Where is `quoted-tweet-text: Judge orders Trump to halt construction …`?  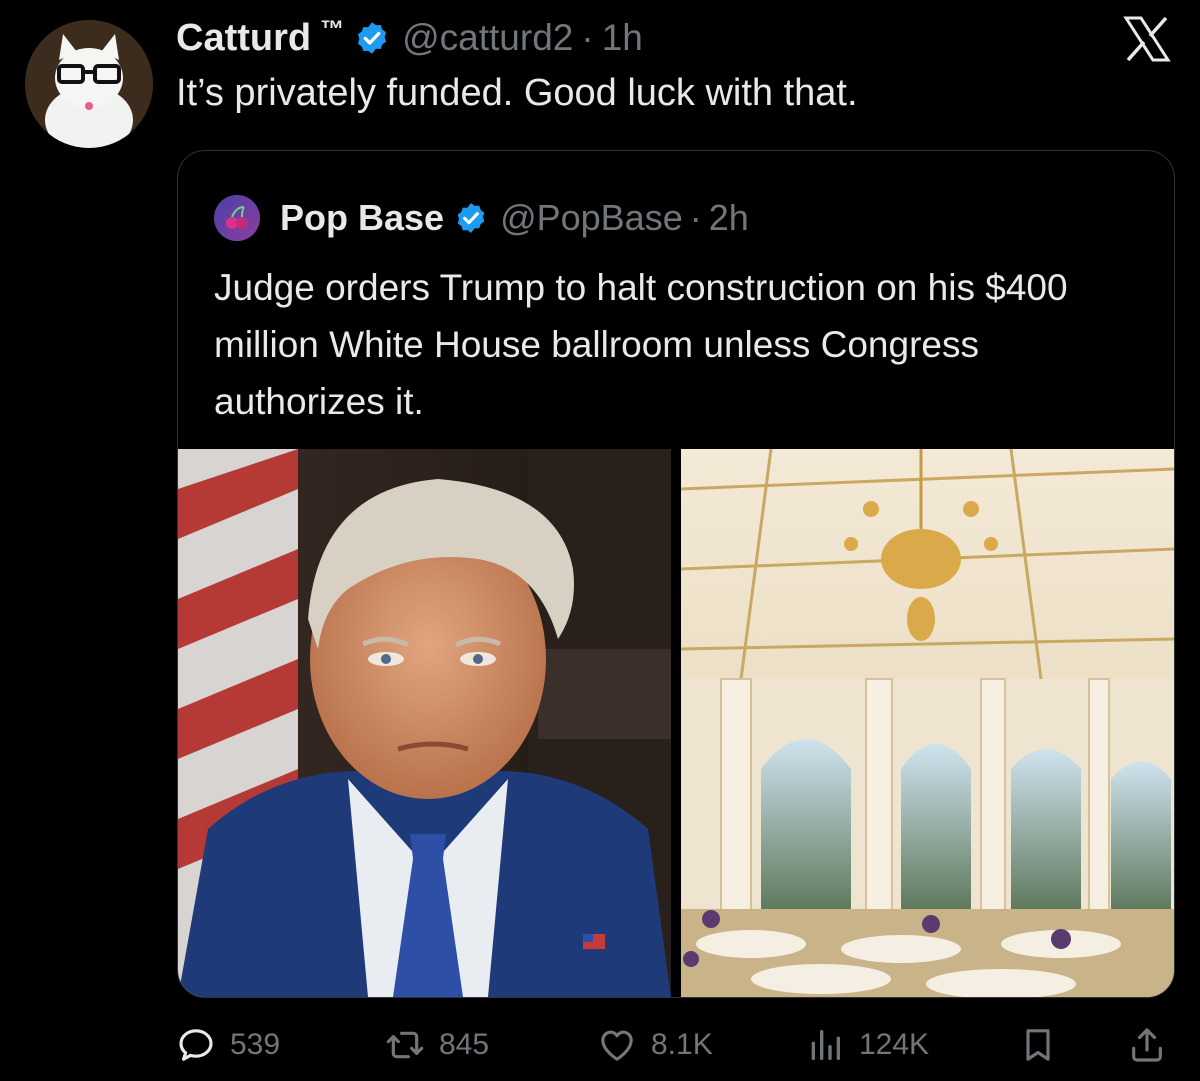
quoted-tweet-text: Judge orders Trump to halt construction … is located at coordinates (641, 344).